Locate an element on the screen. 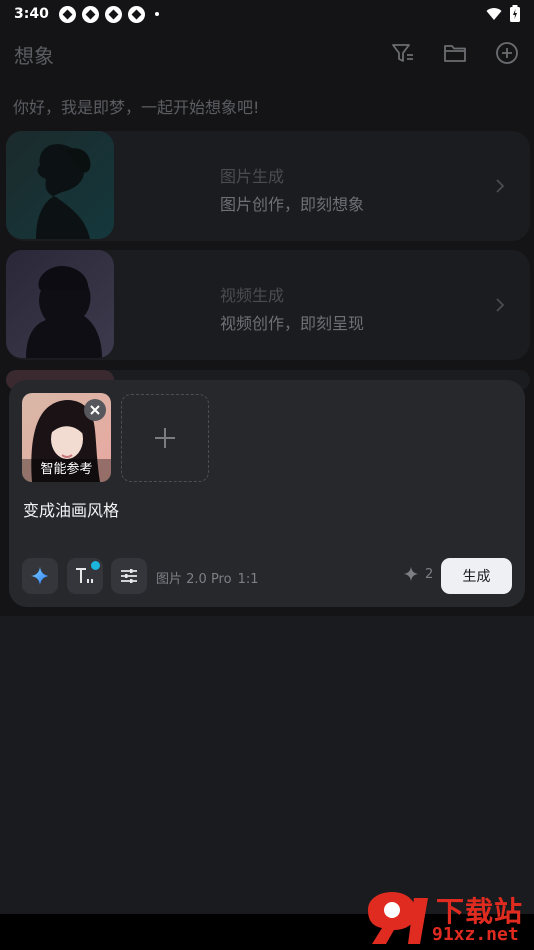 Image resolution: width=534 pixels, height=950 pixels. image-generation-card: 图片生成 图片创作，即刻想象 is located at coordinates (268, 186).